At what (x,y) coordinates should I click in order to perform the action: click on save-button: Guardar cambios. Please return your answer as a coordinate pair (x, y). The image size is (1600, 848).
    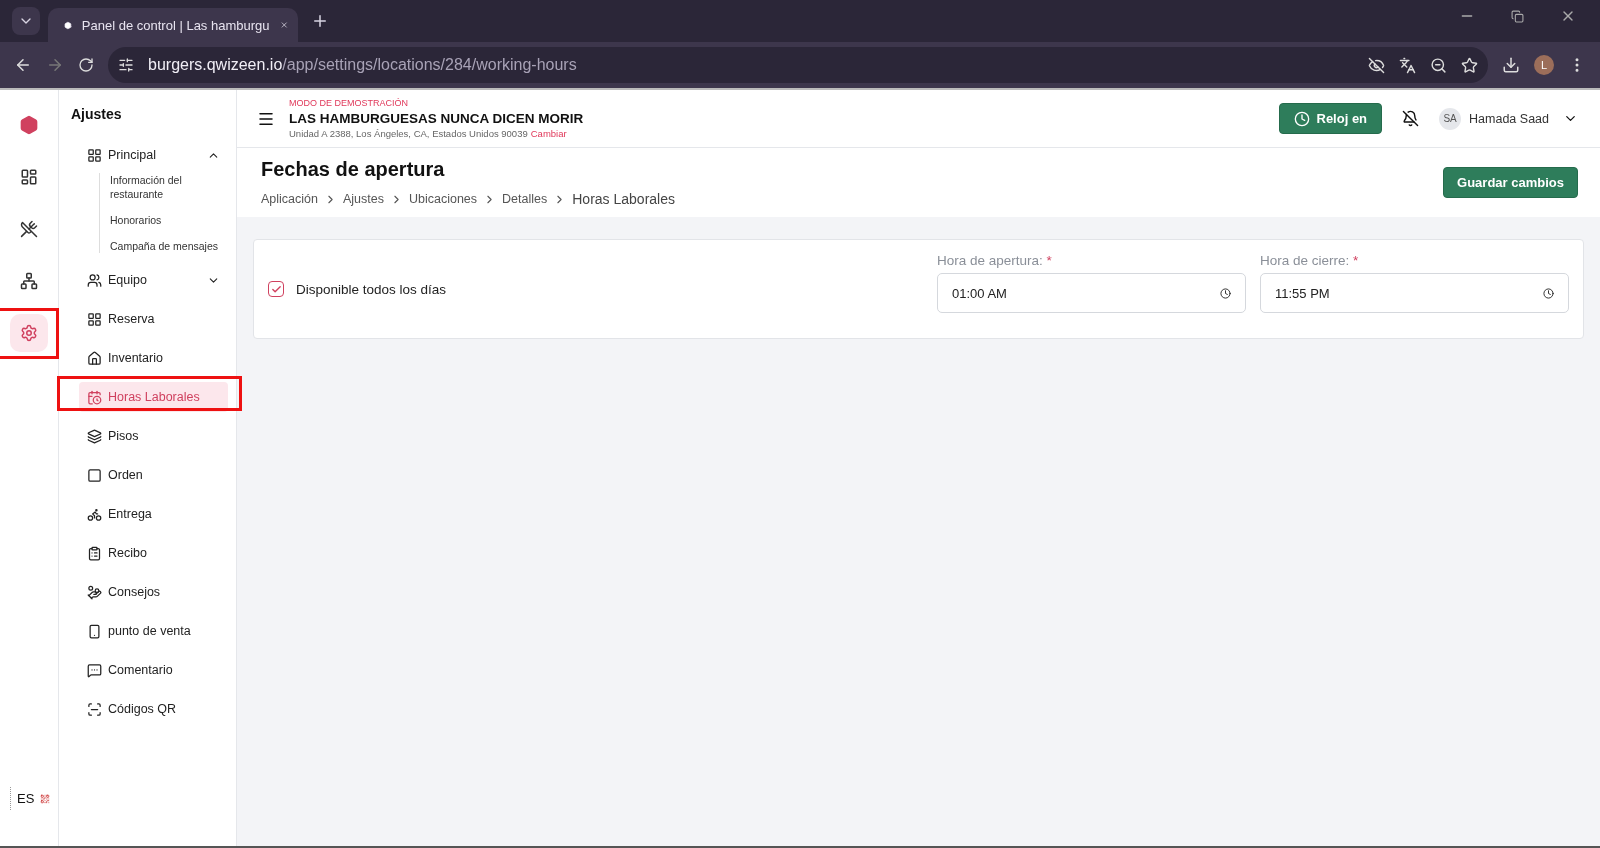
    Looking at the image, I should click on (1510, 182).